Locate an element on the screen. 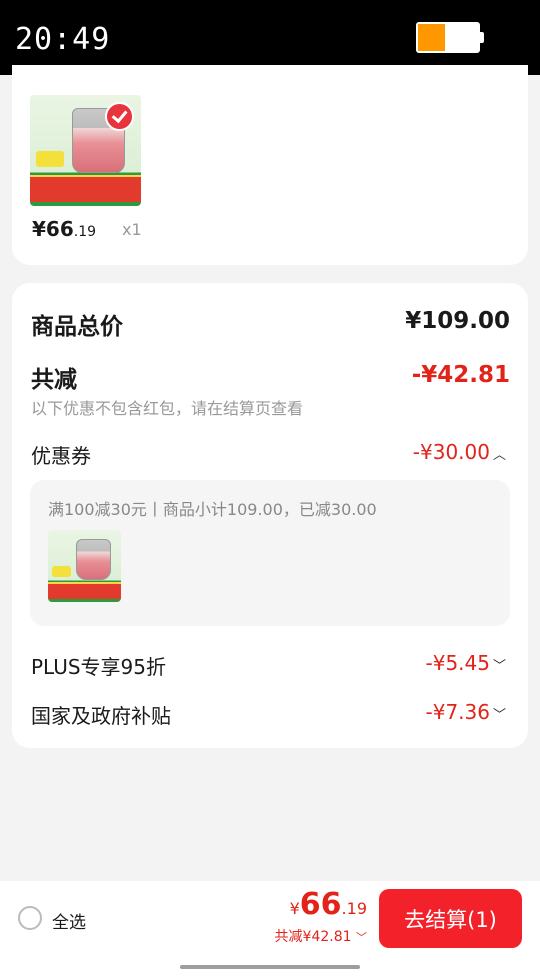  total-payable: ¥66.19 is located at coordinates (328, 904).